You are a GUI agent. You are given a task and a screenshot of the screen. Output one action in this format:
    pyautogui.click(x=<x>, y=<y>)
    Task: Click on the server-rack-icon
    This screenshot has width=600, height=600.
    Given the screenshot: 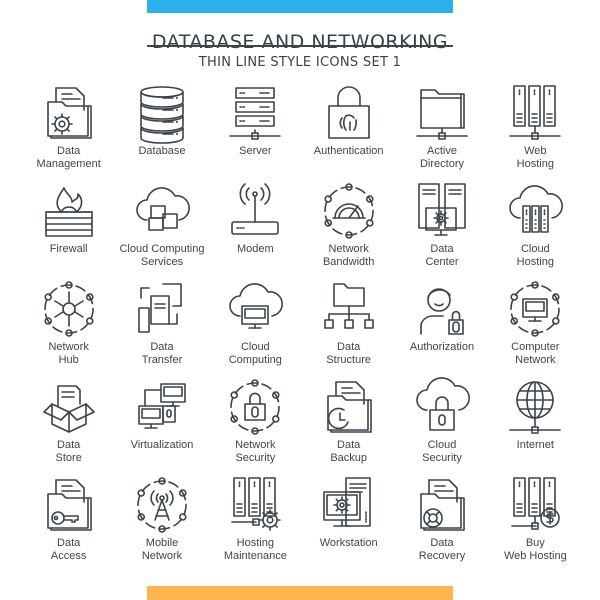 What is the action you would take?
    pyautogui.click(x=255, y=113)
    